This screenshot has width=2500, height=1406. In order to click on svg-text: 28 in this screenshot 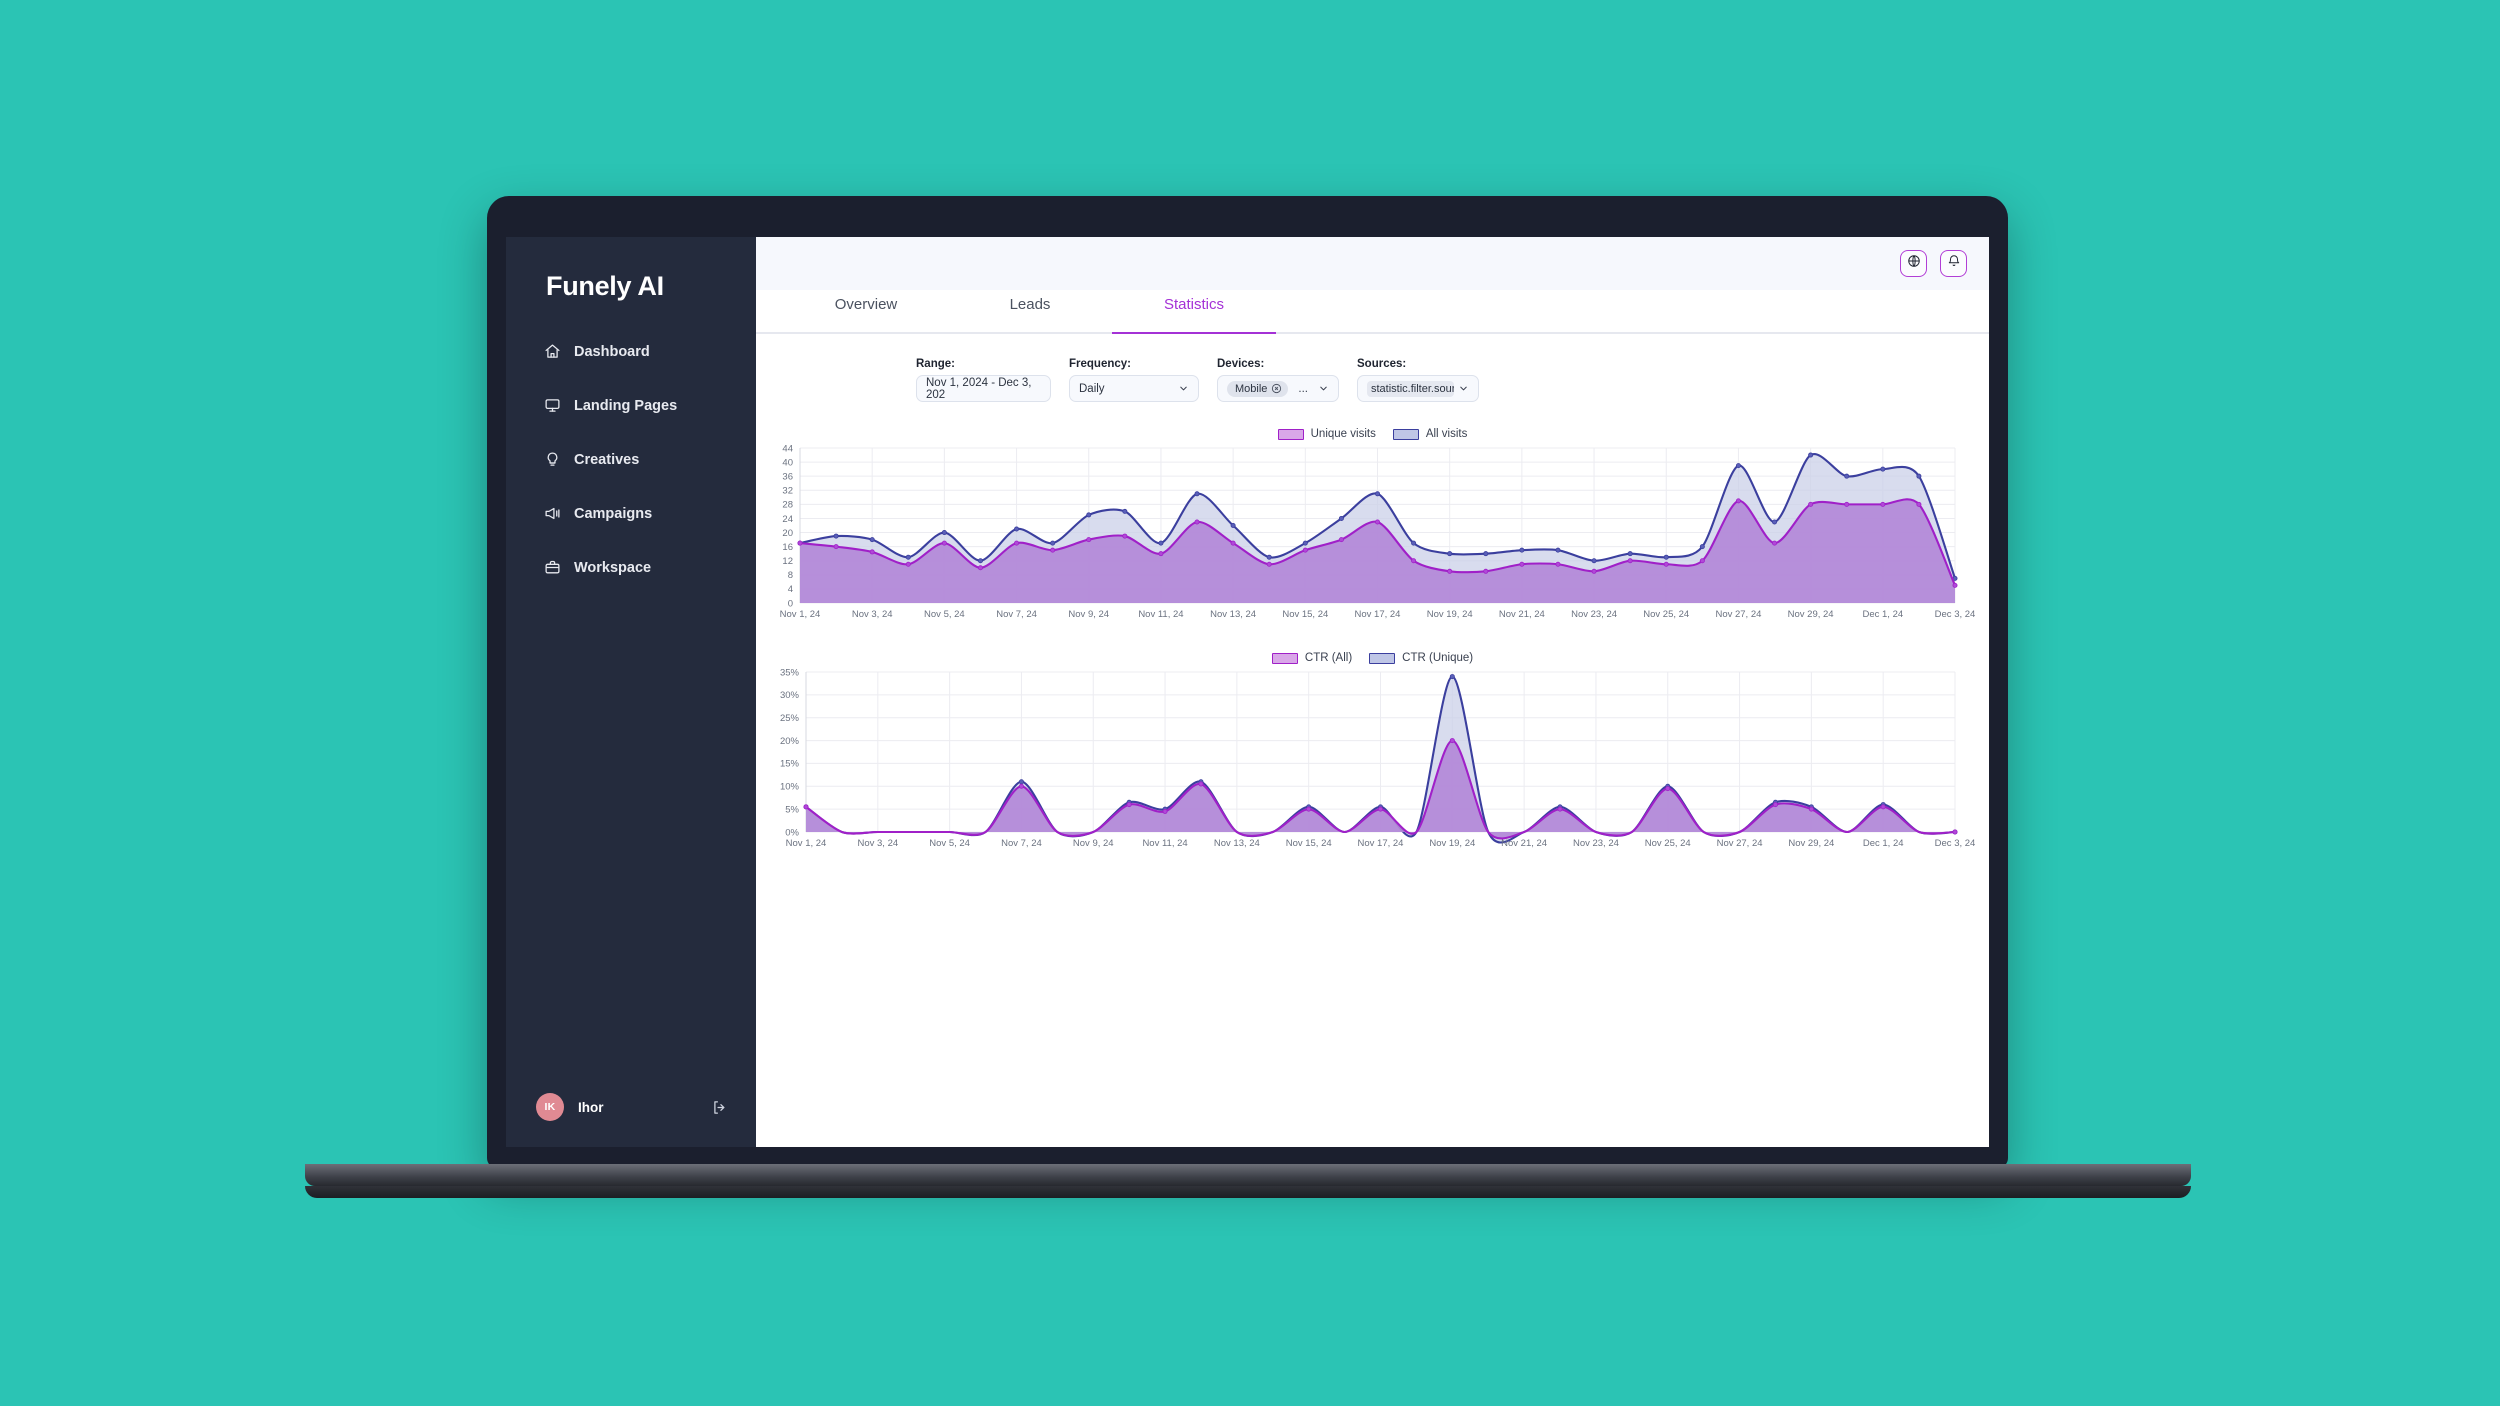, I will do `click(787, 505)`.